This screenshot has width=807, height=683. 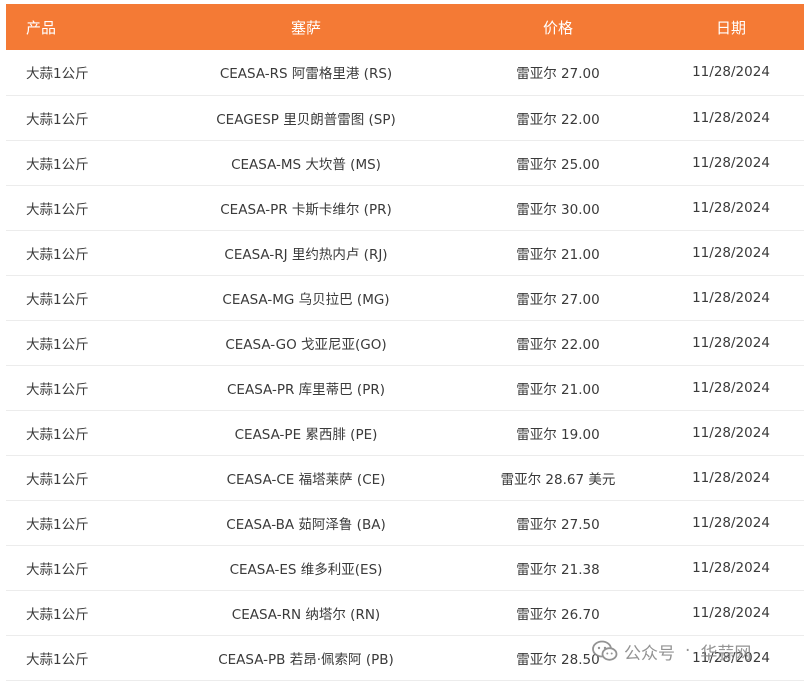 I want to click on cell-price: 雷亚尔 26.70, so click(x=558, y=614).